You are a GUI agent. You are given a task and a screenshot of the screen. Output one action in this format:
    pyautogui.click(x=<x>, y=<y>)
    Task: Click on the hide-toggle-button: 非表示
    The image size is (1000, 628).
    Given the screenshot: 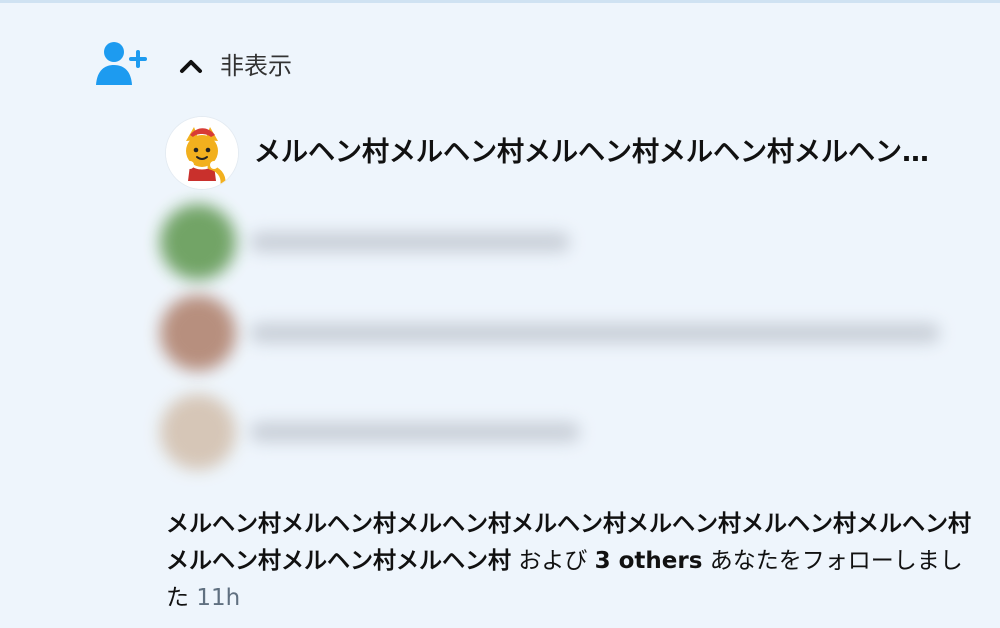 What is the action you would take?
    pyautogui.click(x=234, y=66)
    